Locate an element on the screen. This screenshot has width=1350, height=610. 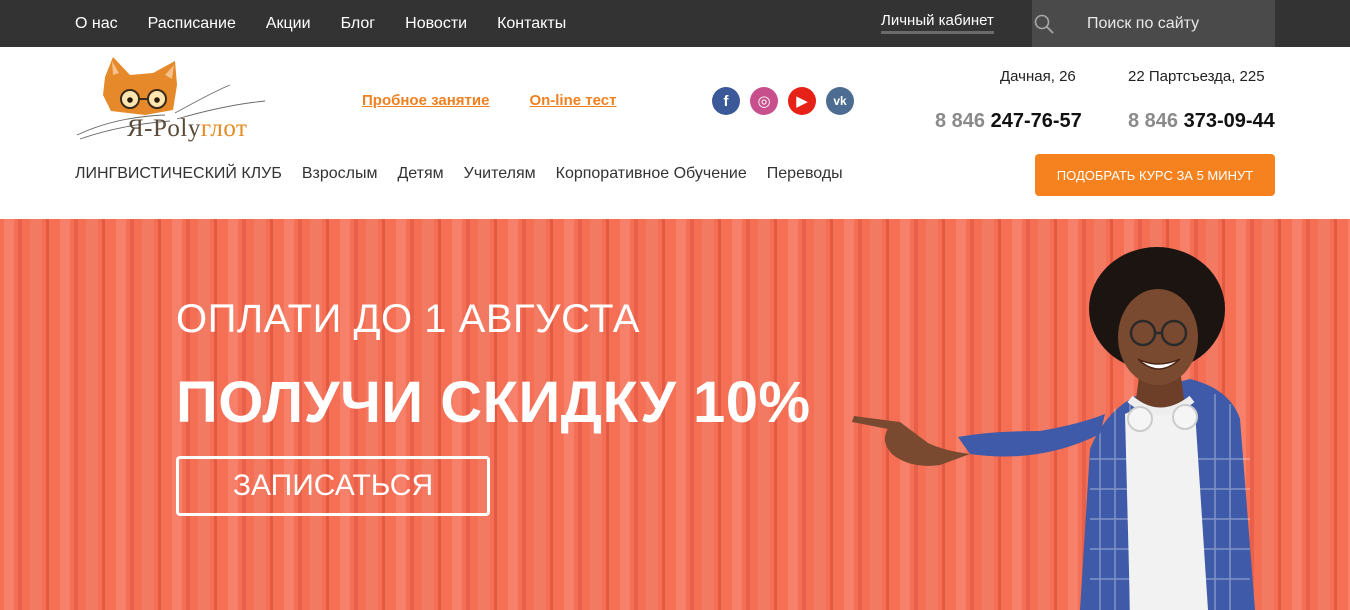
vk-icon: vk is located at coordinates (840, 101).